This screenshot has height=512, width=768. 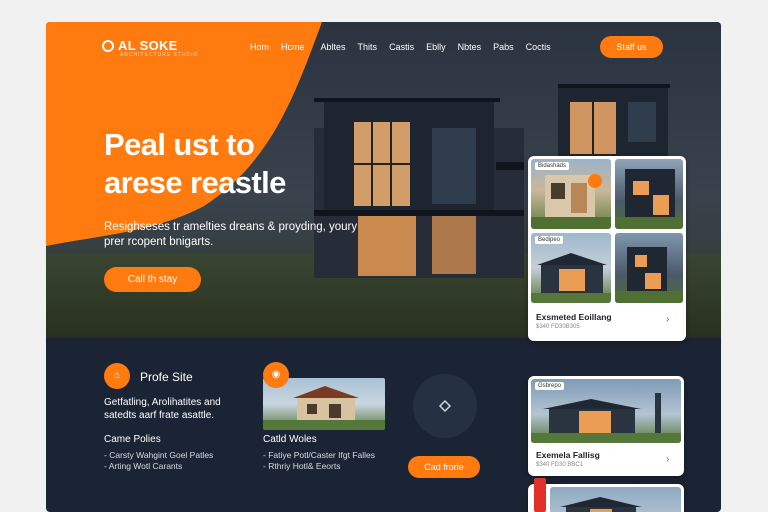 I want to click on gallery-thumb-1: Bidashads, so click(x=571, y=194).